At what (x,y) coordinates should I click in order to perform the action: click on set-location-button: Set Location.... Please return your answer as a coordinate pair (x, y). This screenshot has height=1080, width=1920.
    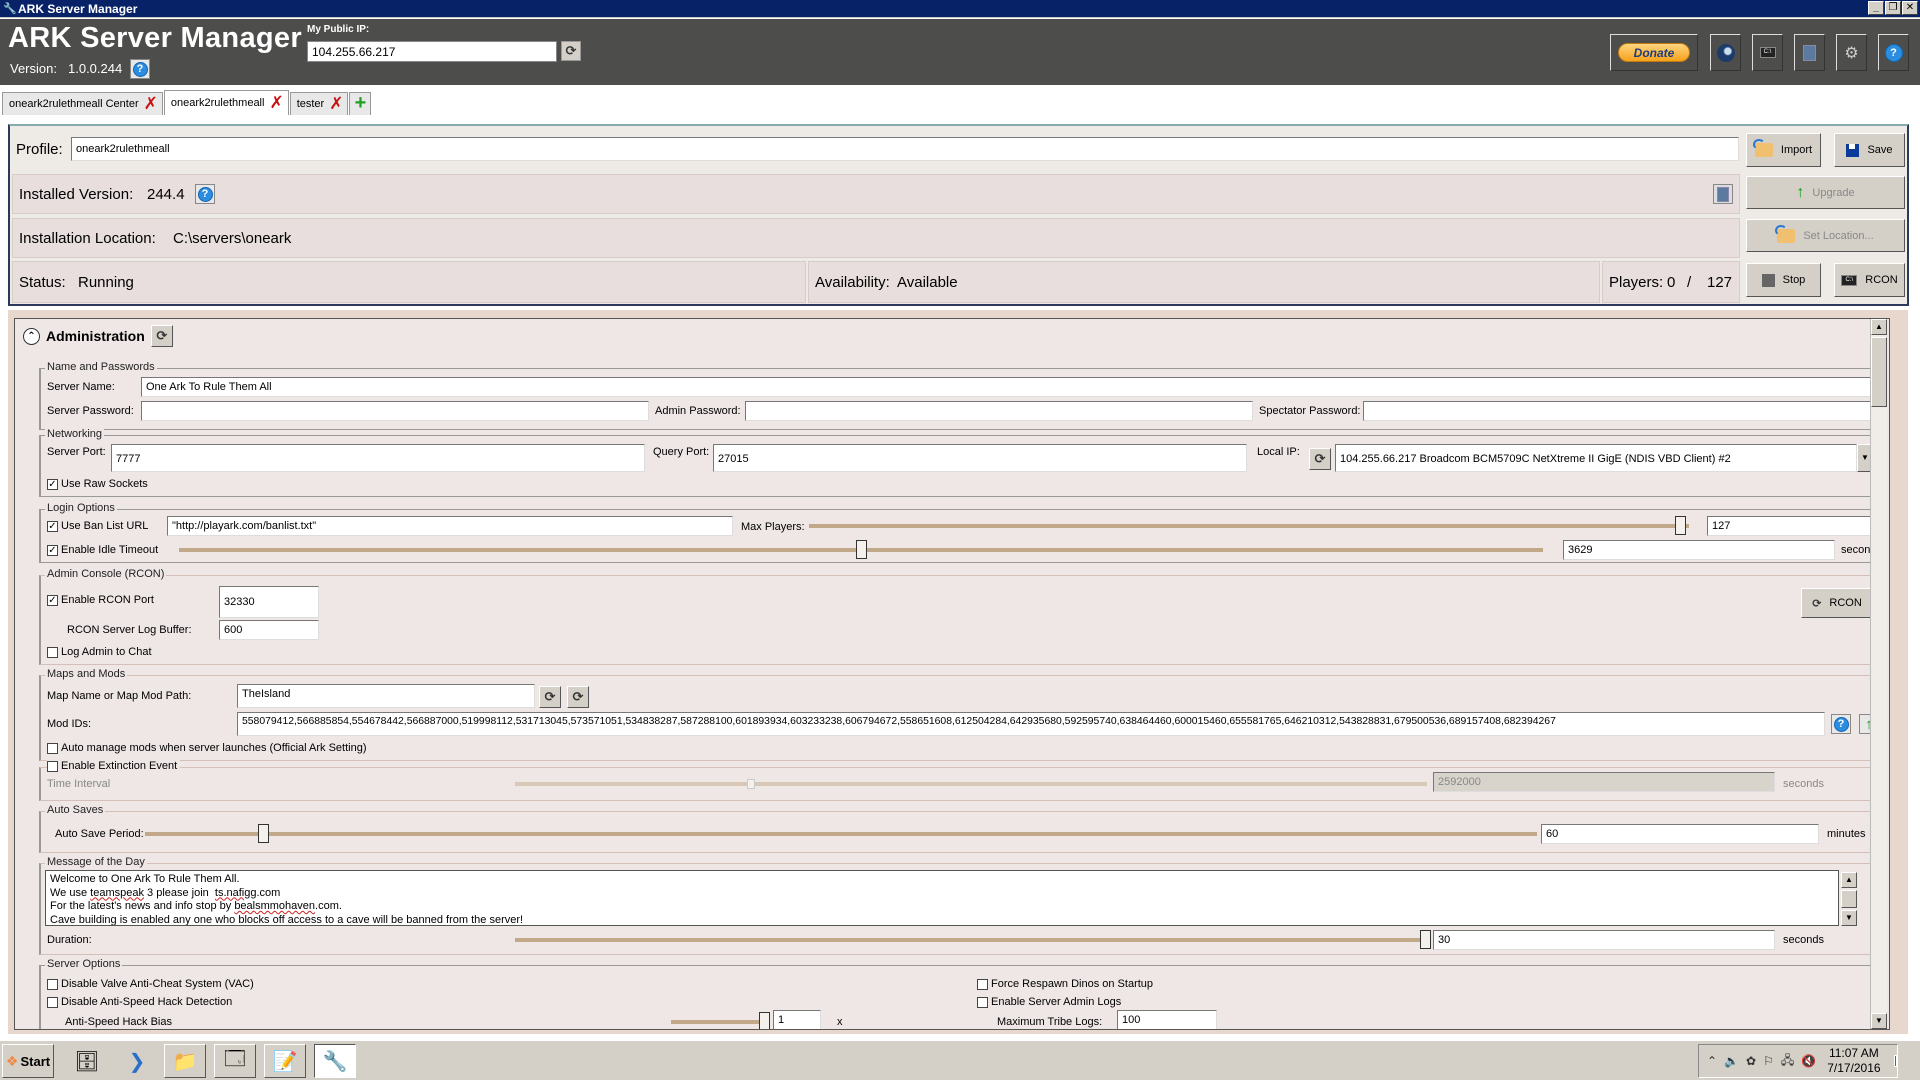
    Looking at the image, I should click on (1825, 235).